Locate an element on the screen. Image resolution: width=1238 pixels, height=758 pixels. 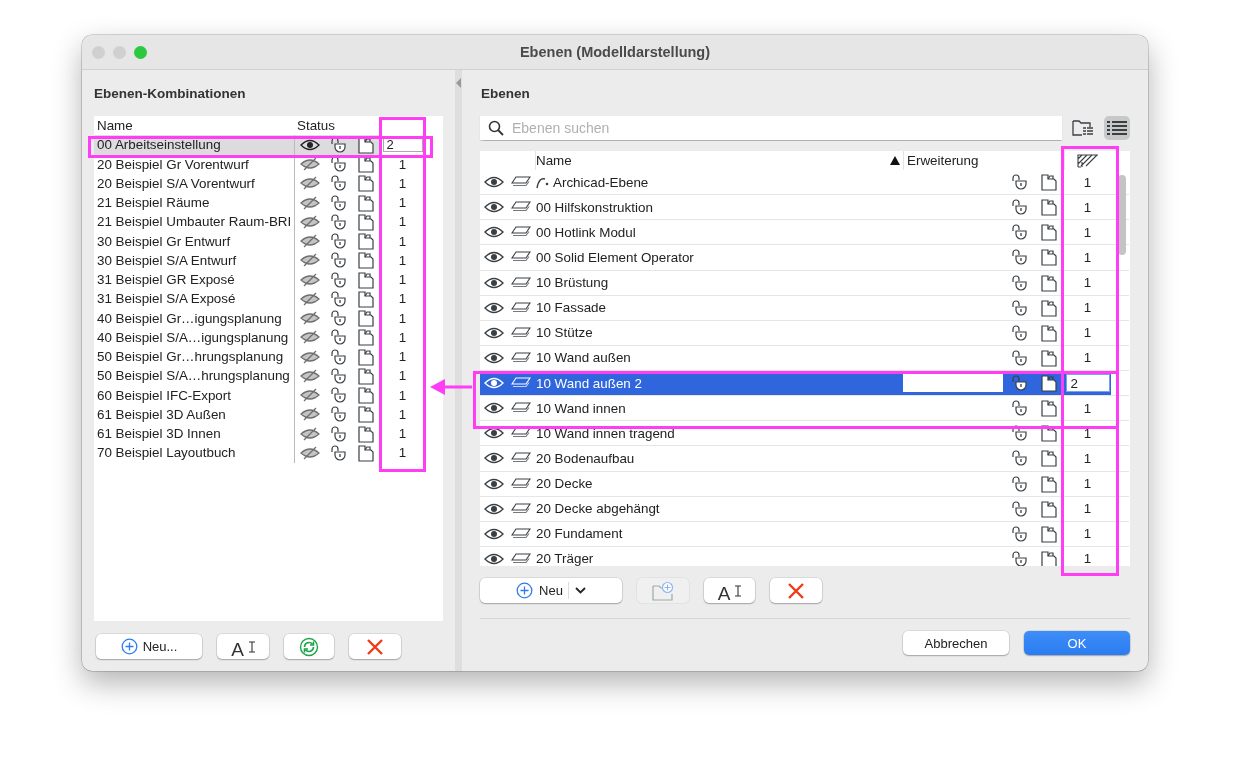
combination-row: 60 Beispiel IFC-Export is located at coordinates (194, 395).